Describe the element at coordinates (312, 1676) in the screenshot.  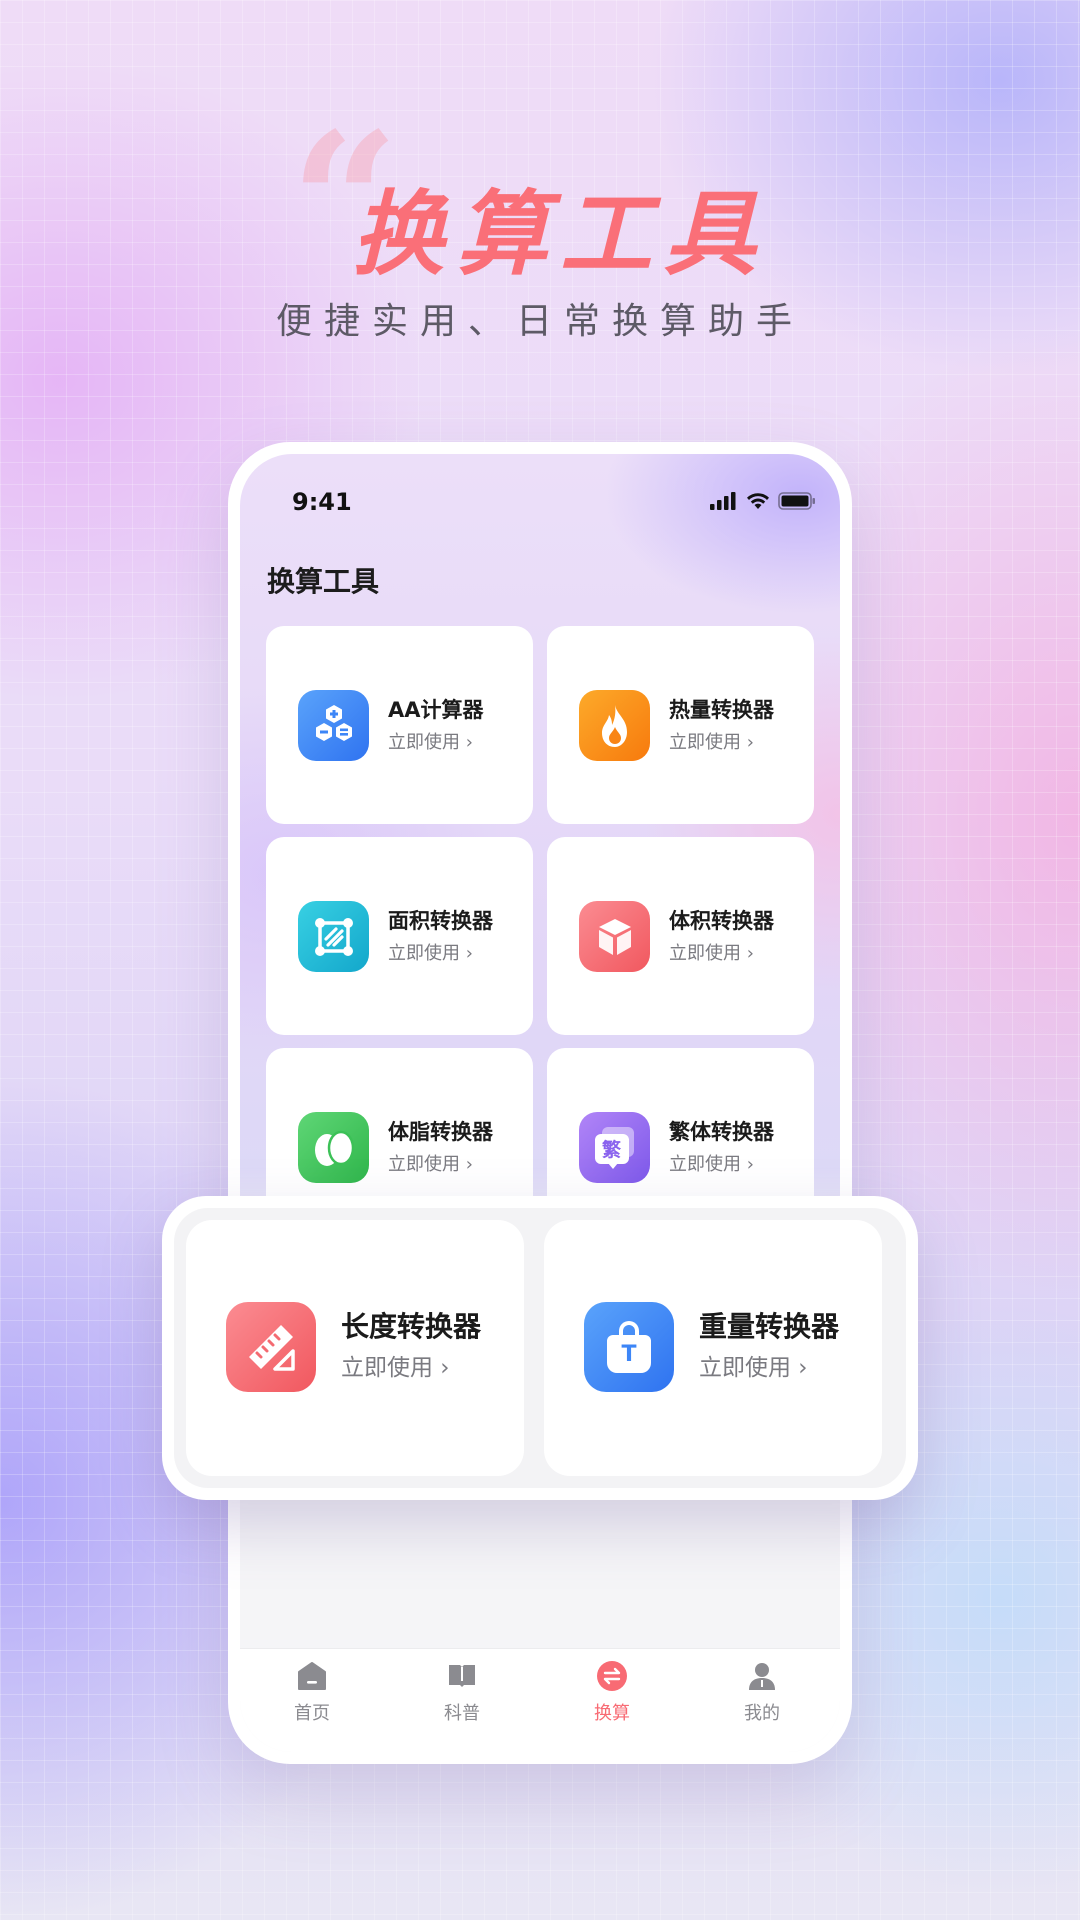
I see `home-icon` at that location.